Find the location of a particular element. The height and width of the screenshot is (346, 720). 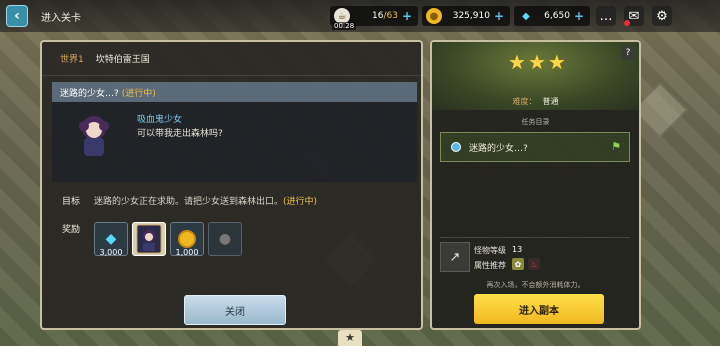

reentry-note: 再次入场，不会额外消耗体力。 is located at coordinates (535, 285).